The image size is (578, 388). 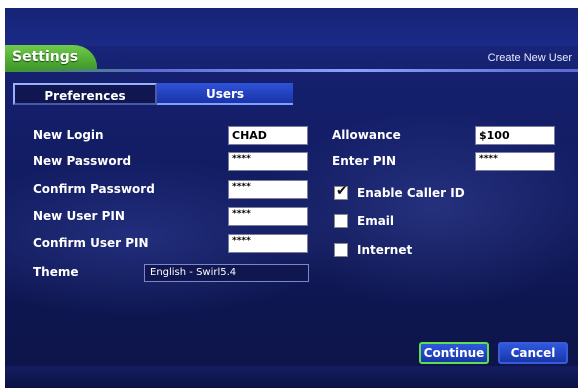 I want to click on confirm-user-pin-field: ****, so click(x=268, y=243).